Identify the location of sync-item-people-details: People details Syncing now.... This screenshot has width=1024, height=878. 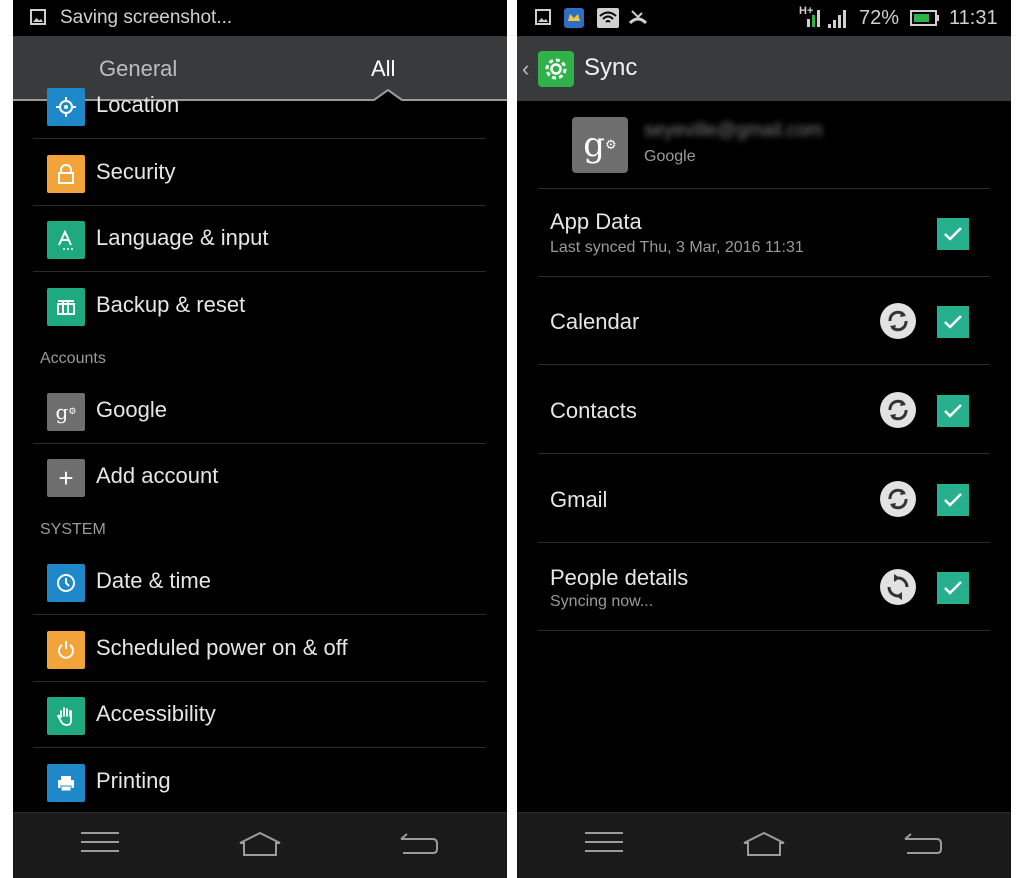
(764, 587).